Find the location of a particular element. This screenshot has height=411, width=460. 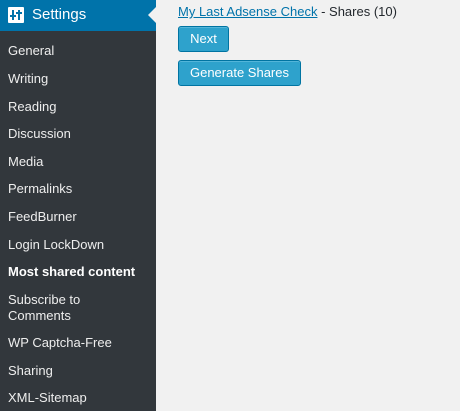

sidebar-item-media: Media is located at coordinates (80, 162).